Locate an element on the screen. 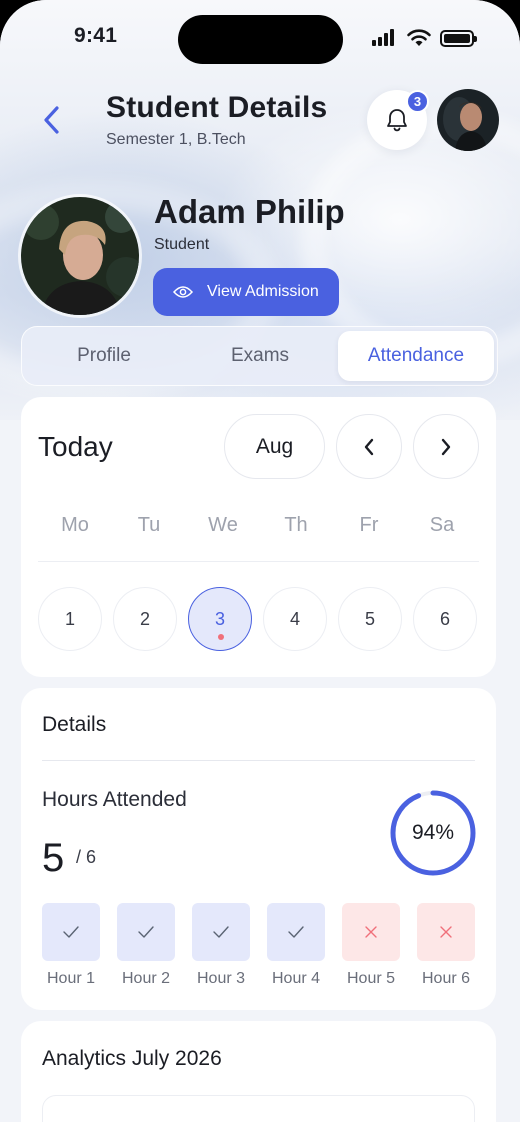 The image size is (520, 1122). month-selector: Aug is located at coordinates (274, 446).